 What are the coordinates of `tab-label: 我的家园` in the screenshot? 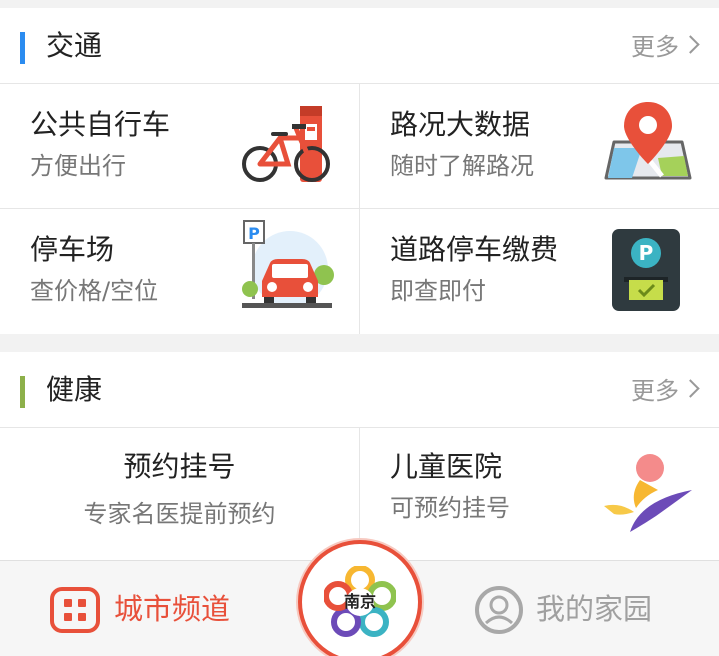 It's located at (594, 609).